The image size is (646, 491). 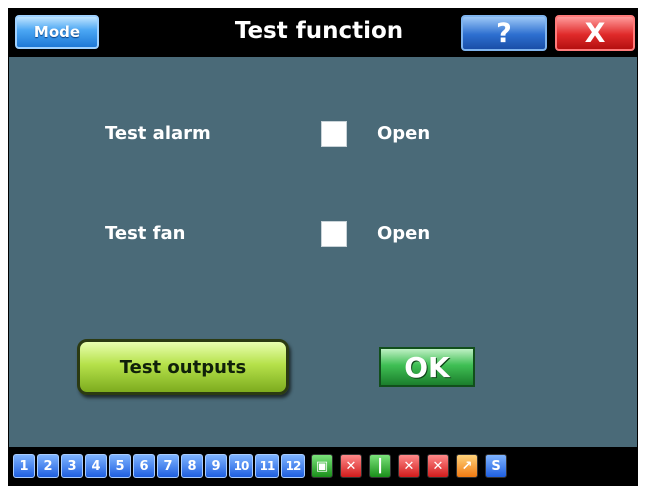 I want to click on zone-6-button: 6, so click(x=144, y=466).